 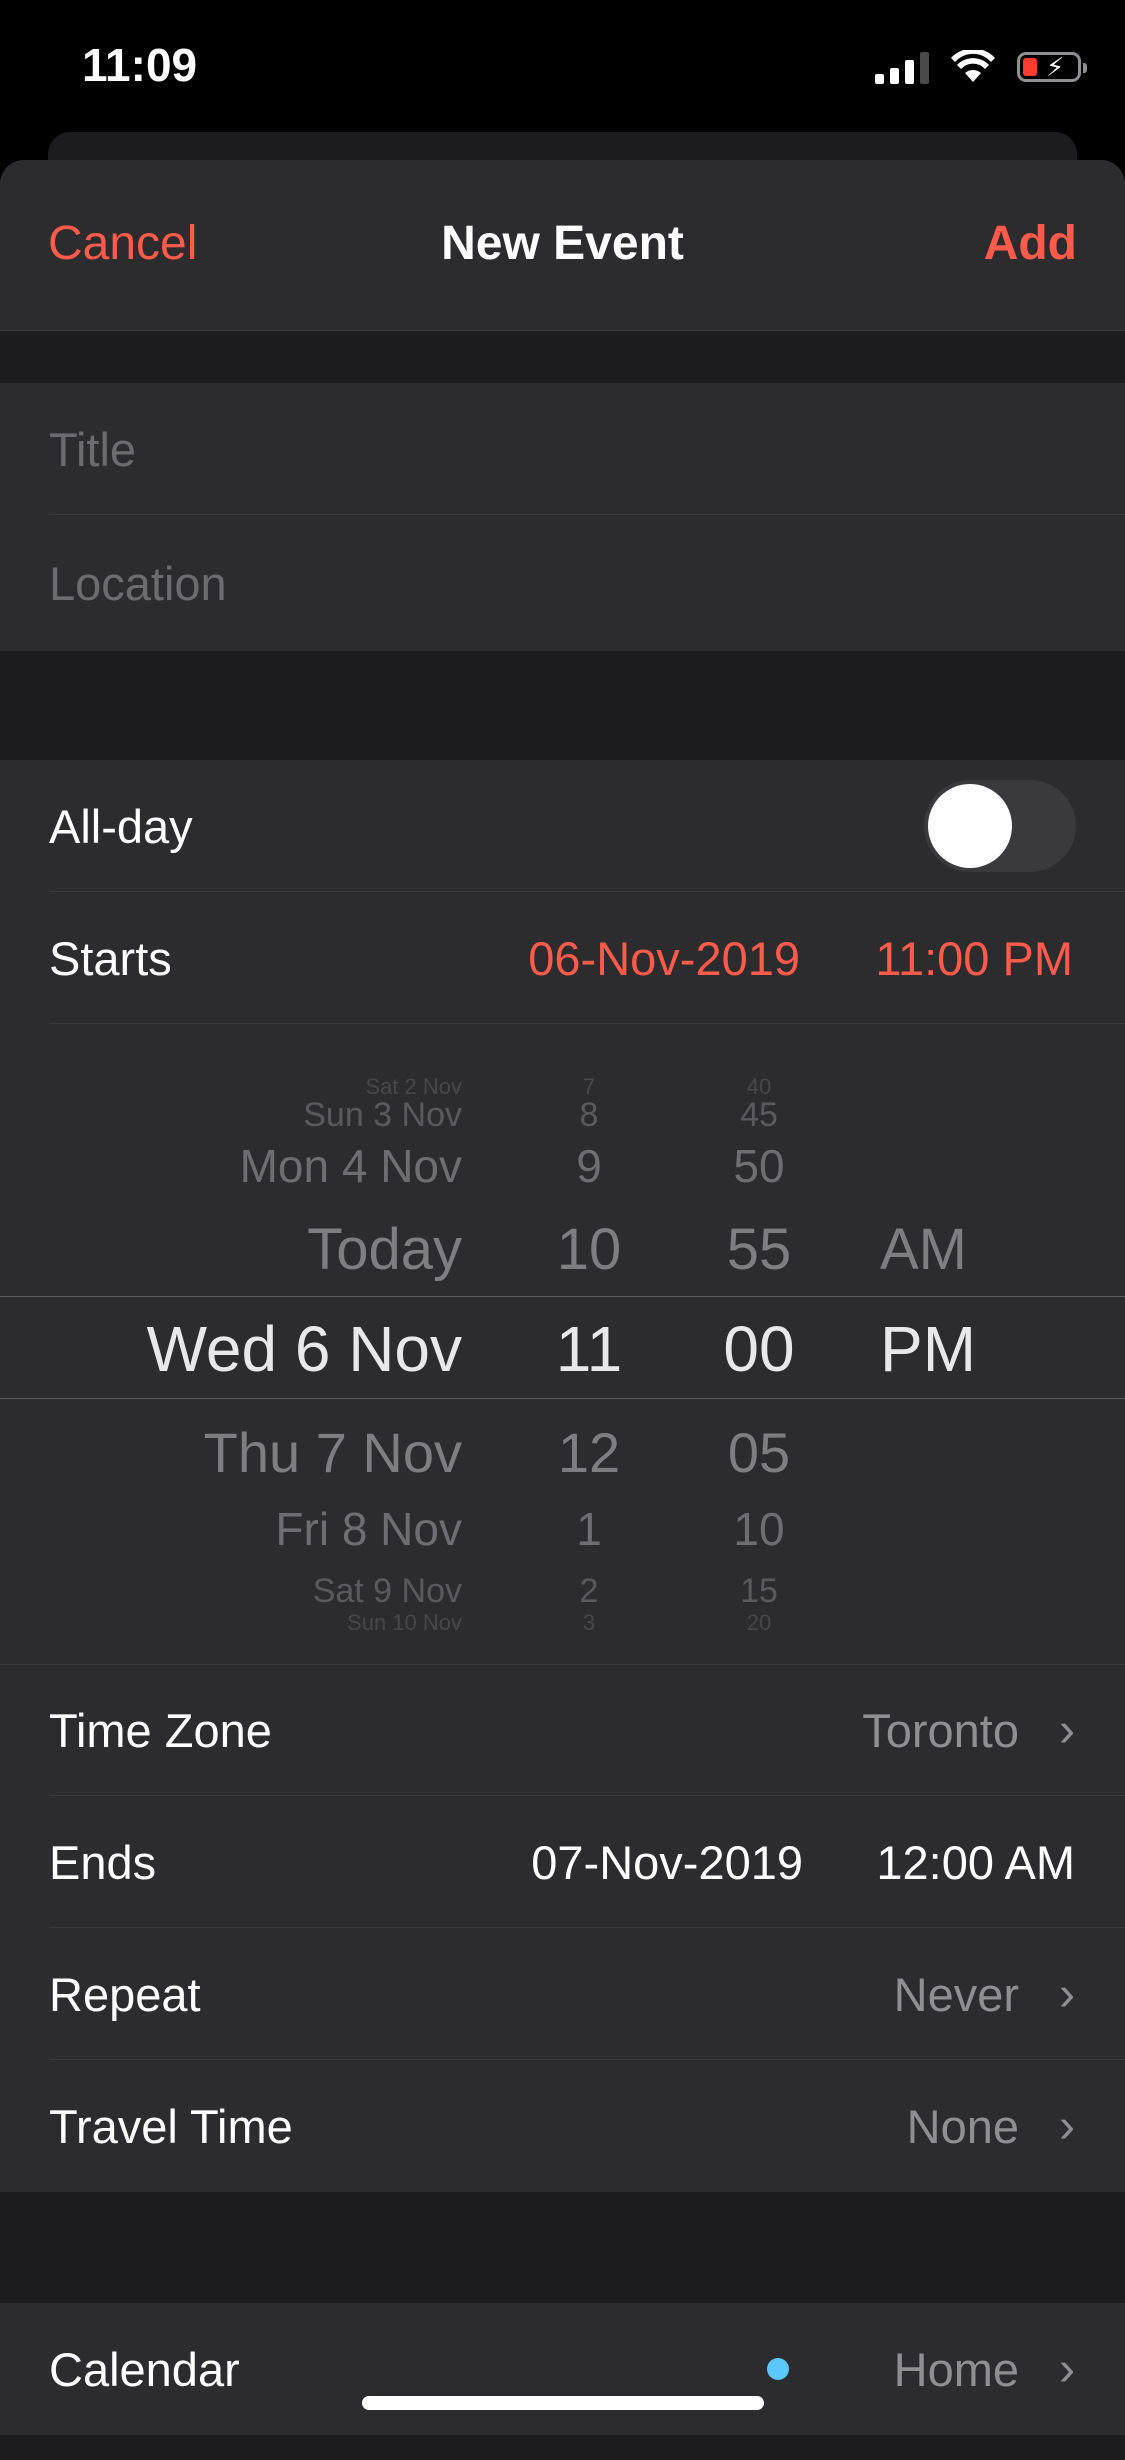 I want to click on time-zone-label: Time Zone, so click(x=160, y=1730).